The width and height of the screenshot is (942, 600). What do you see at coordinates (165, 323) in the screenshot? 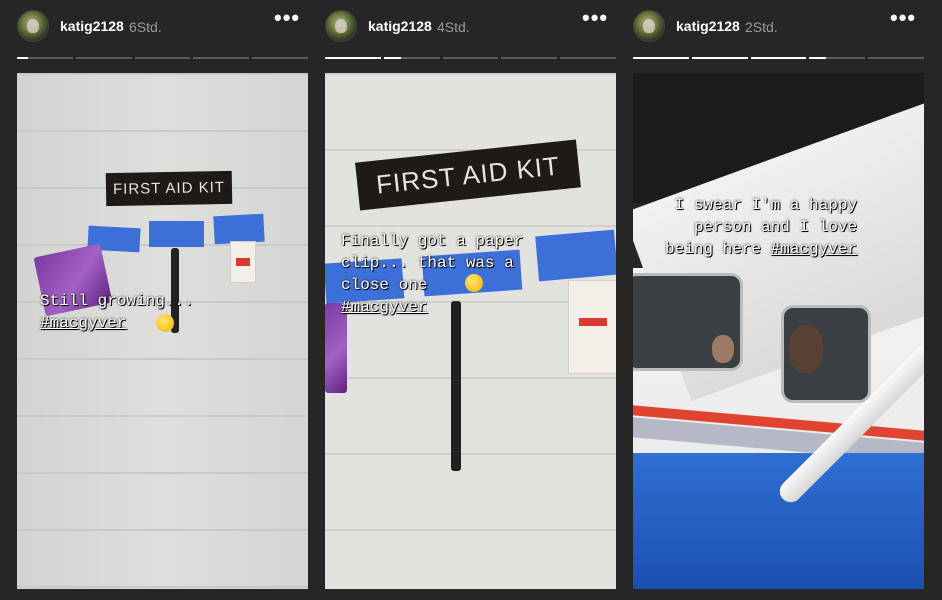
I see `laughing-emoji-icon` at bounding box center [165, 323].